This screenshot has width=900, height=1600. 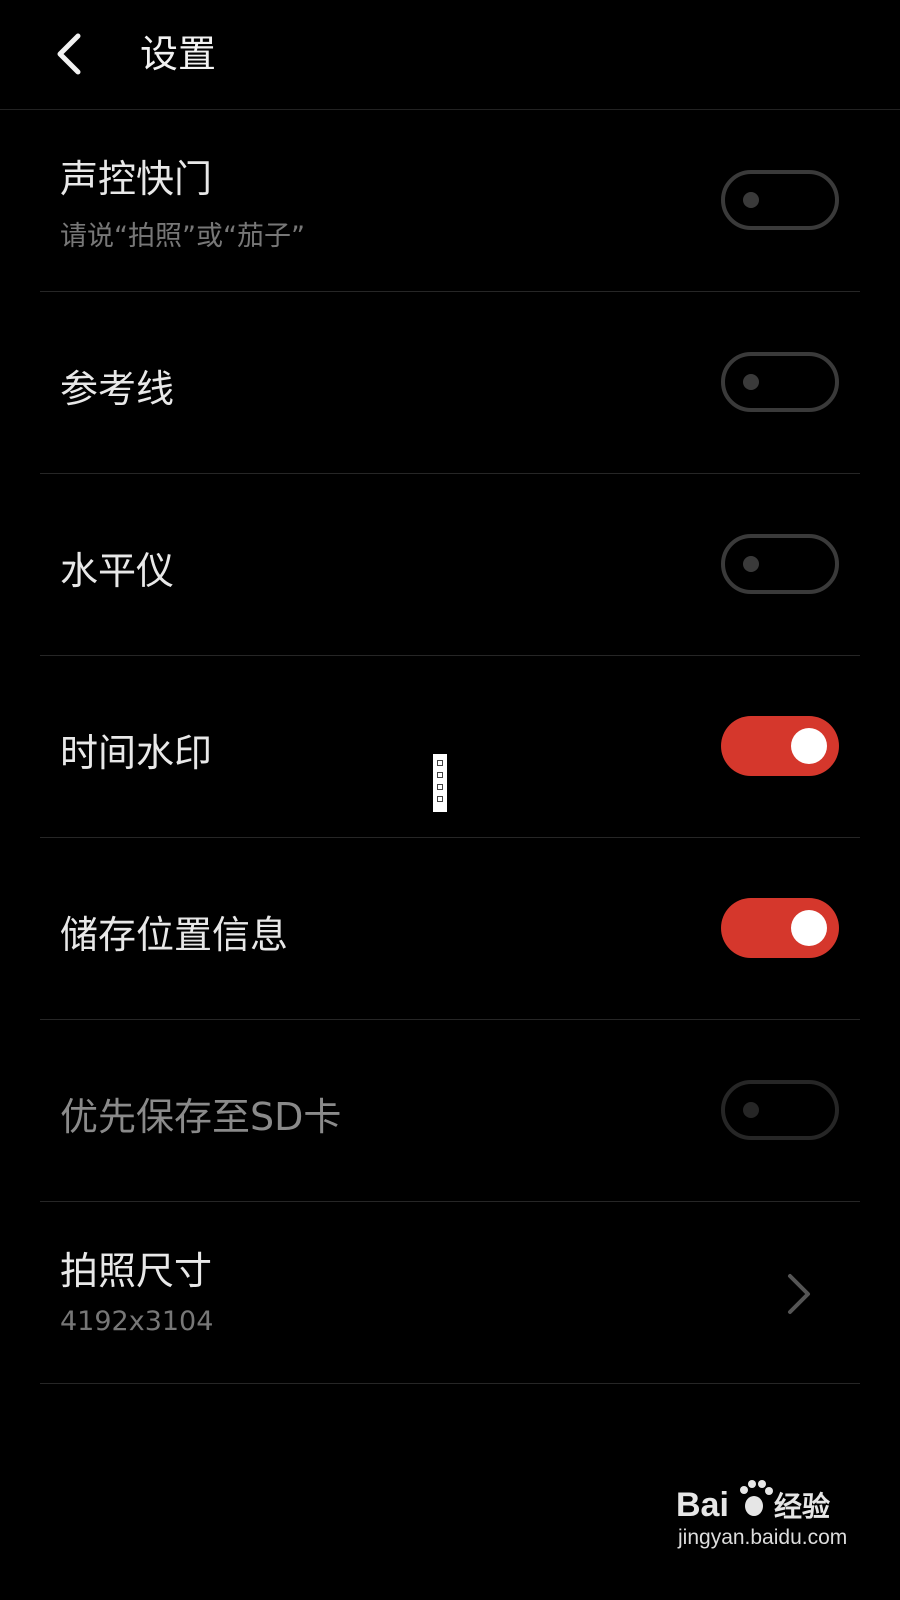 What do you see at coordinates (450, 1111) in the screenshot?
I see `setting-row-save-to-sd: 优先保存至SD卡` at bounding box center [450, 1111].